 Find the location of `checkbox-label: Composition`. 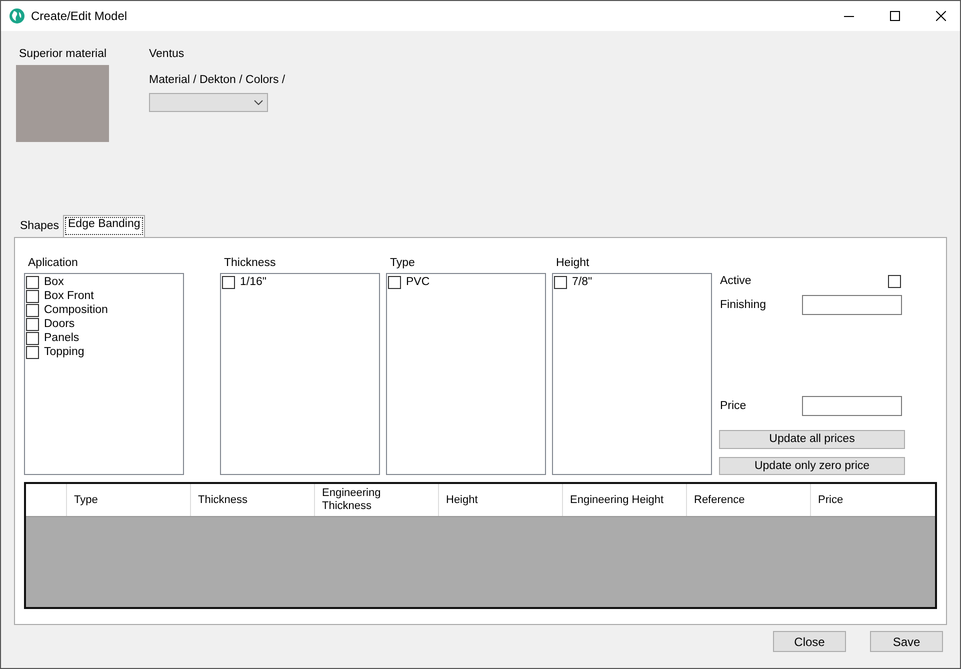

checkbox-label: Composition is located at coordinates (76, 310).